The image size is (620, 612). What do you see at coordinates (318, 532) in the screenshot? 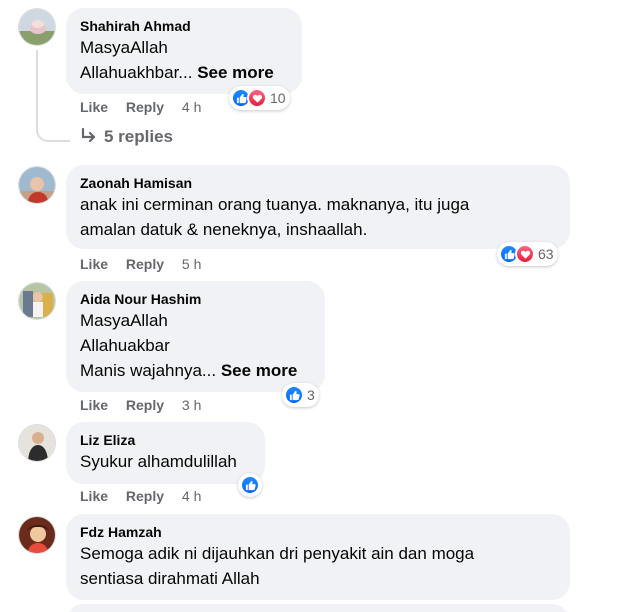
I see `comment-author: Fdz Hamzah` at bounding box center [318, 532].